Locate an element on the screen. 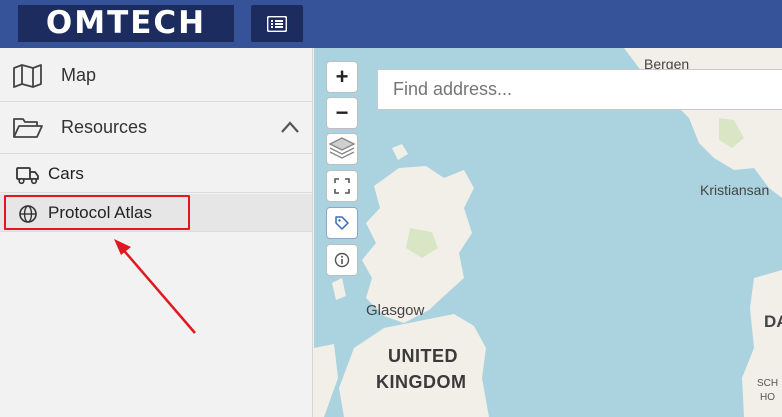 The width and height of the screenshot is (782, 417). list-icon is located at coordinates (277, 23).